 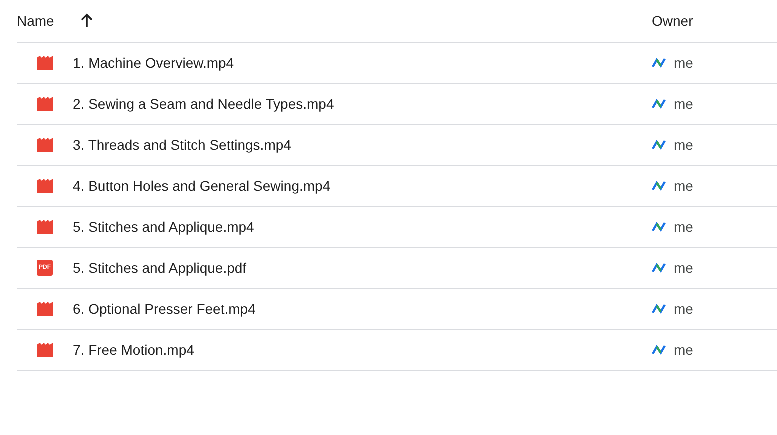 What do you see at coordinates (362, 104) in the screenshot?
I see `file-name: 2. Sewing a Seam and Needle Types.mp4` at bounding box center [362, 104].